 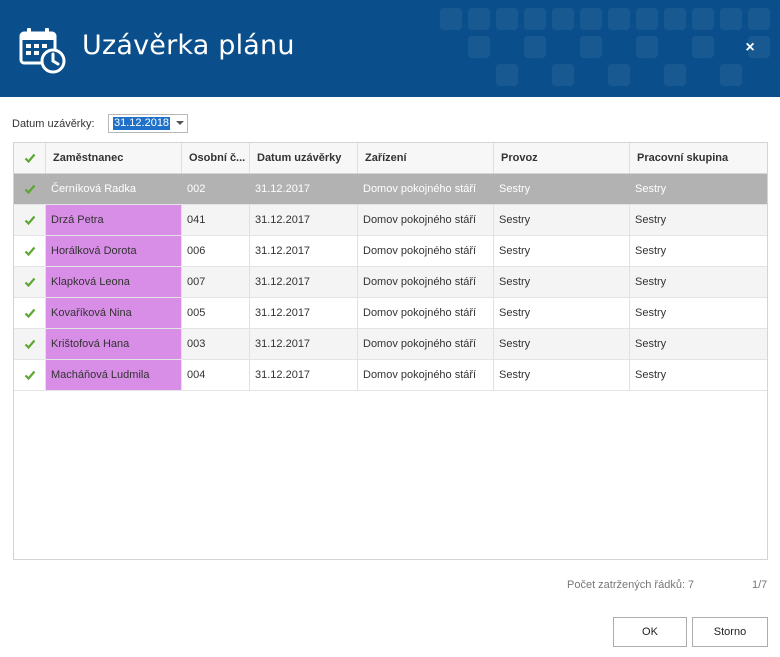 What do you see at coordinates (114, 251) in the screenshot?
I see `cell-employee: Horálková Dorota` at bounding box center [114, 251].